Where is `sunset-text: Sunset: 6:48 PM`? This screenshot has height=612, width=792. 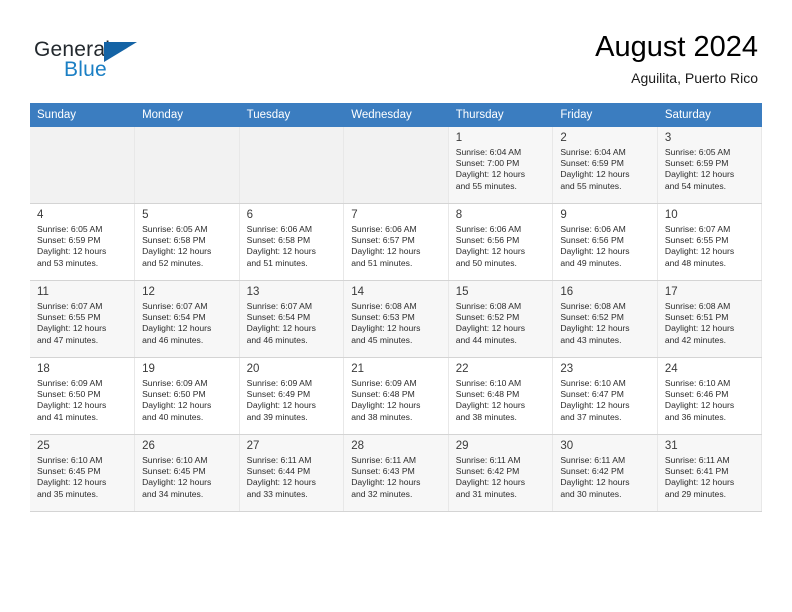
sunset-text: Sunset: 6:48 PM is located at coordinates (383, 394).